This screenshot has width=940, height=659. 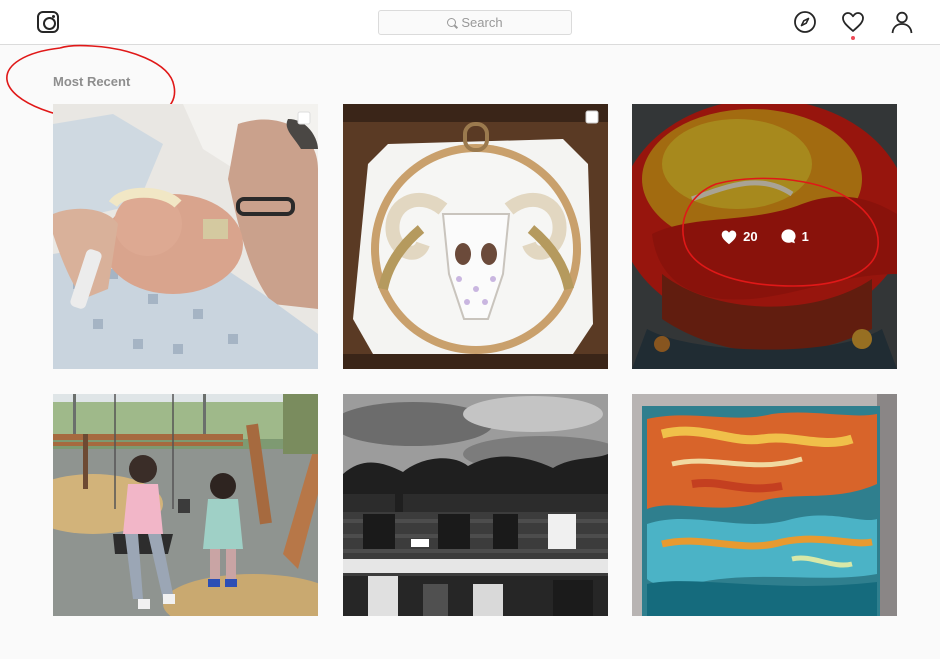 I want to click on like-icon, so click(x=729, y=236).